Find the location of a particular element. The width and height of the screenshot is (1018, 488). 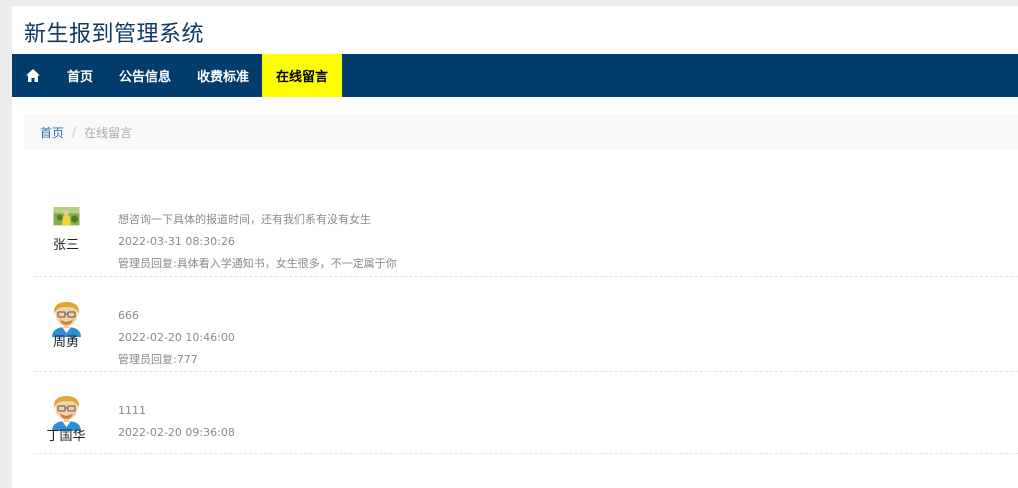

message-content: 666 is located at coordinates (128, 315).